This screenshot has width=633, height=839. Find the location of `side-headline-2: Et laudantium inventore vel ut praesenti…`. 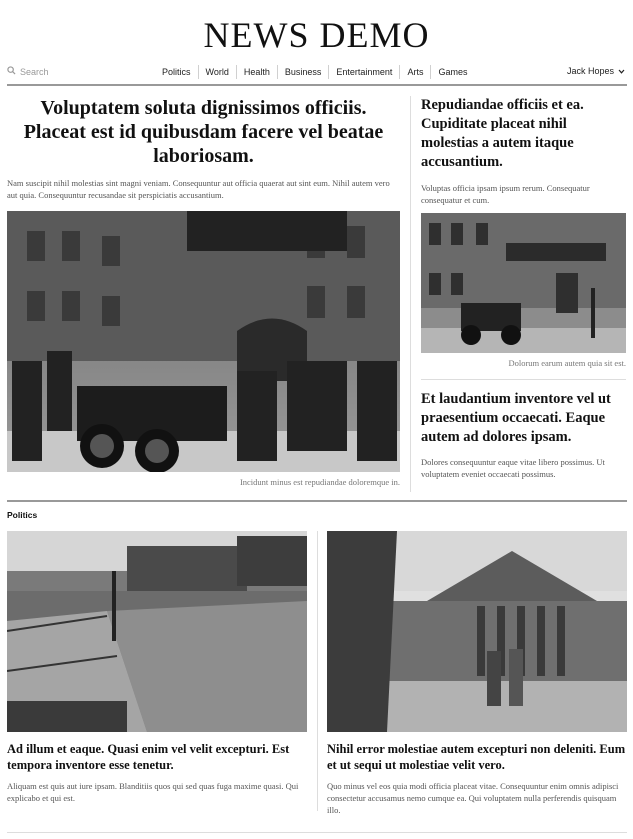

side-headline-2: Et laudantium inventore vel ut praesenti… is located at coordinates (523, 418).